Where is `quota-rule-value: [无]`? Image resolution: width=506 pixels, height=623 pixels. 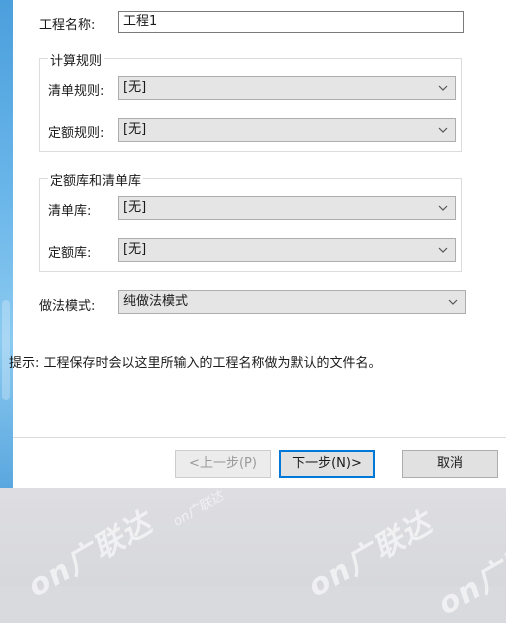 quota-rule-value: [无] is located at coordinates (135, 129).